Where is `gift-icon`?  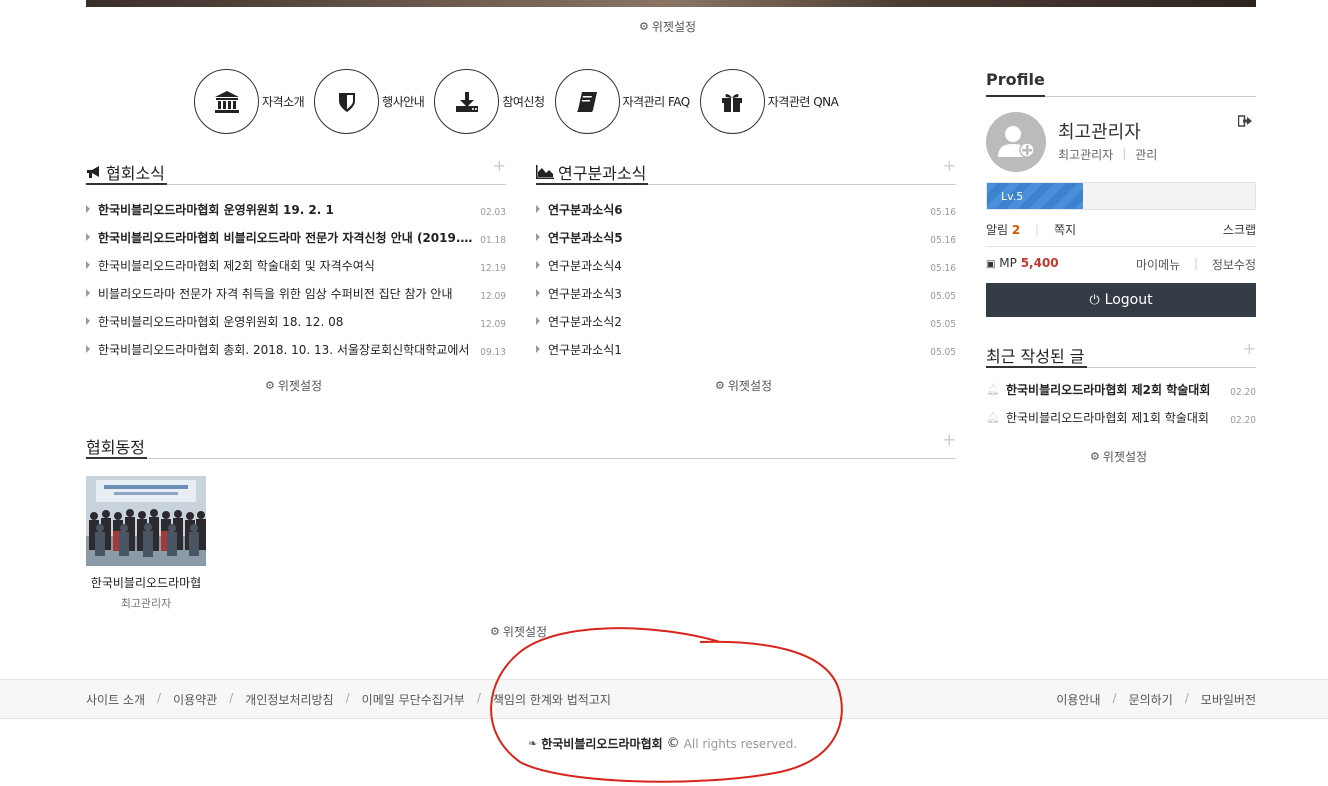
gift-icon is located at coordinates (732, 101).